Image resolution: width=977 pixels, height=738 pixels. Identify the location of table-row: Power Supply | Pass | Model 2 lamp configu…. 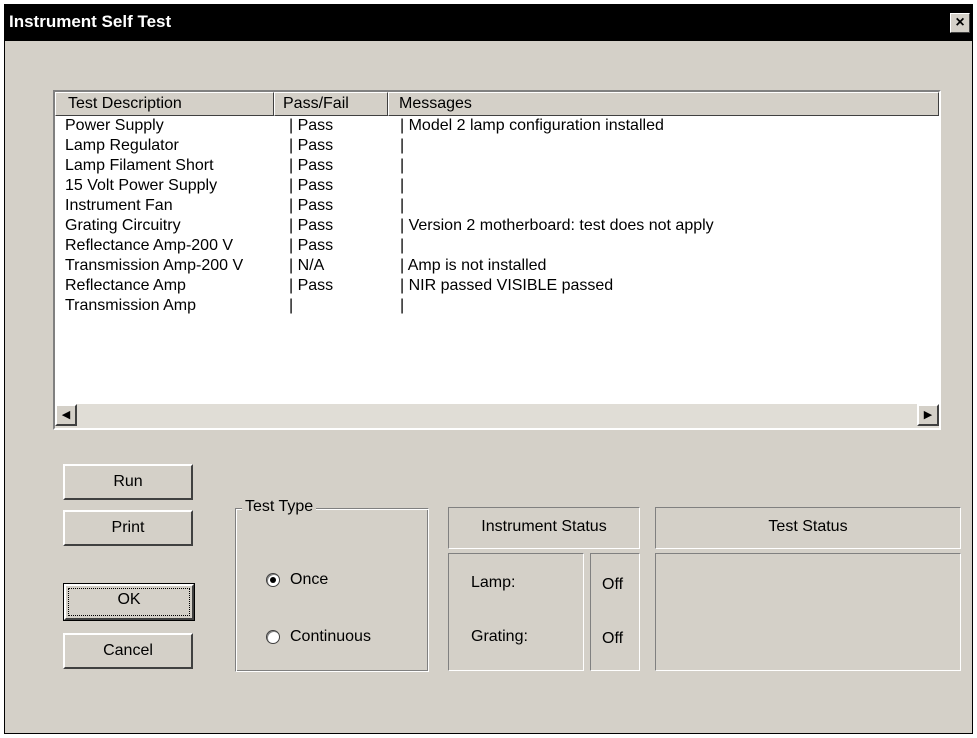
(497, 126).